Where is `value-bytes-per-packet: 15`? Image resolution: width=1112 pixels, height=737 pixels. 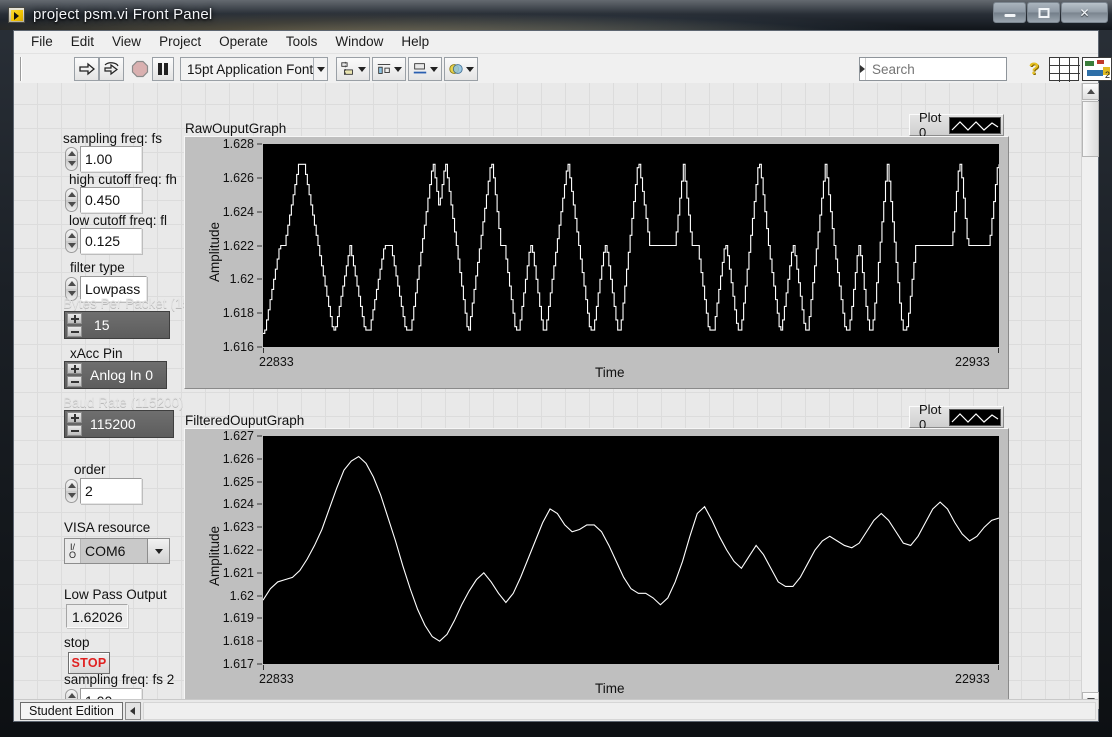
value-bytes-per-packet: 15 is located at coordinates (126, 325).